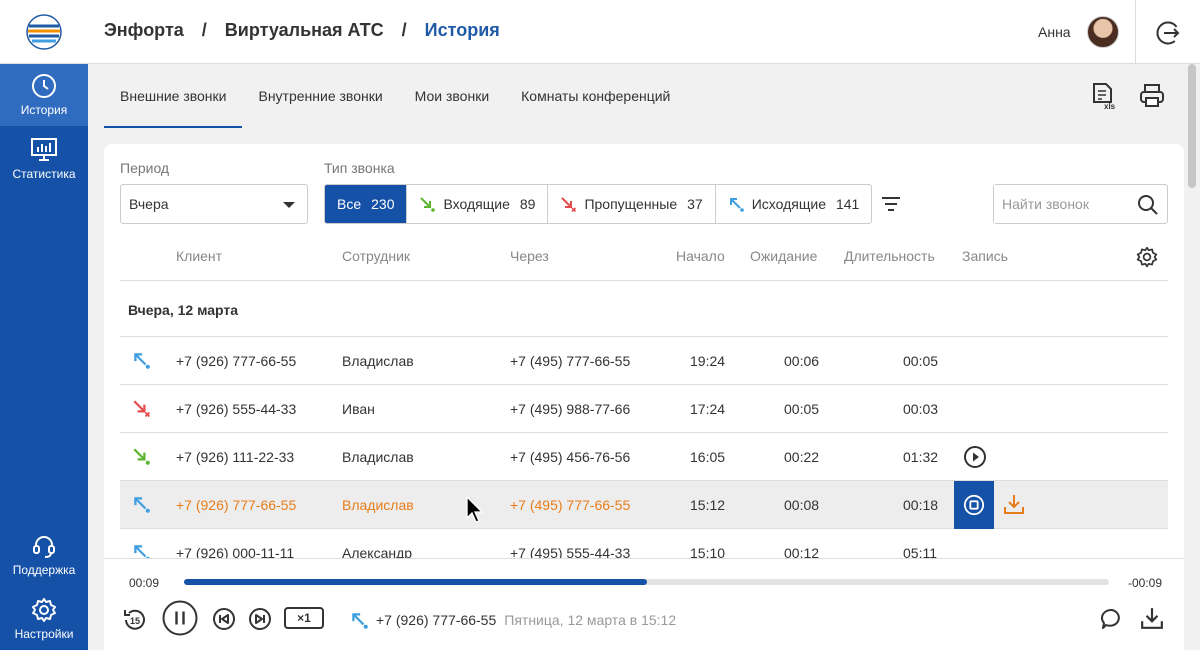 The height and width of the screenshot is (650, 1200). What do you see at coordinates (452, 96) in the screenshot?
I see `tab-my-calls: Мои звонки` at bounding box center [452, 96].